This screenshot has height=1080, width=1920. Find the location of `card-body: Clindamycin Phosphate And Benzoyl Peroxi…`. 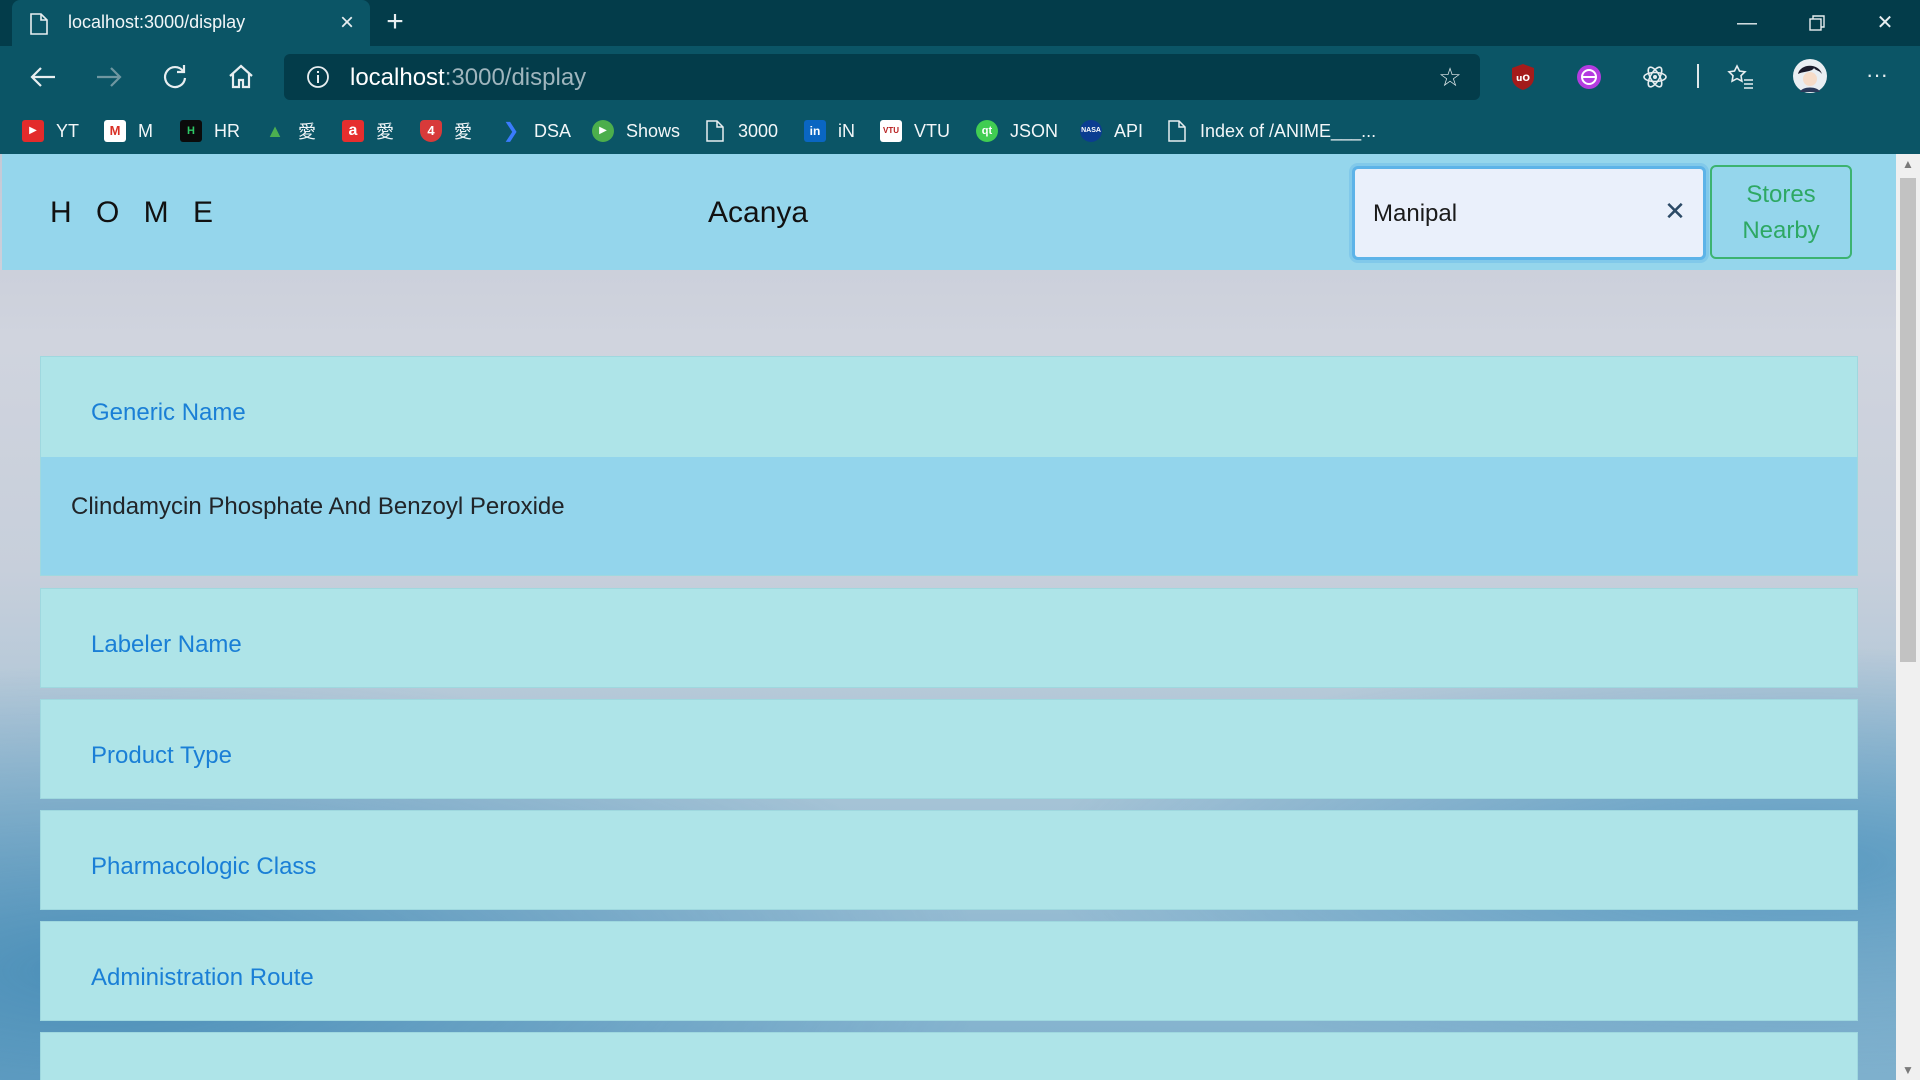

card-body: Clindamycin Phosphate And Benzoyl Peroxi… is located at coordinates (949, 516).